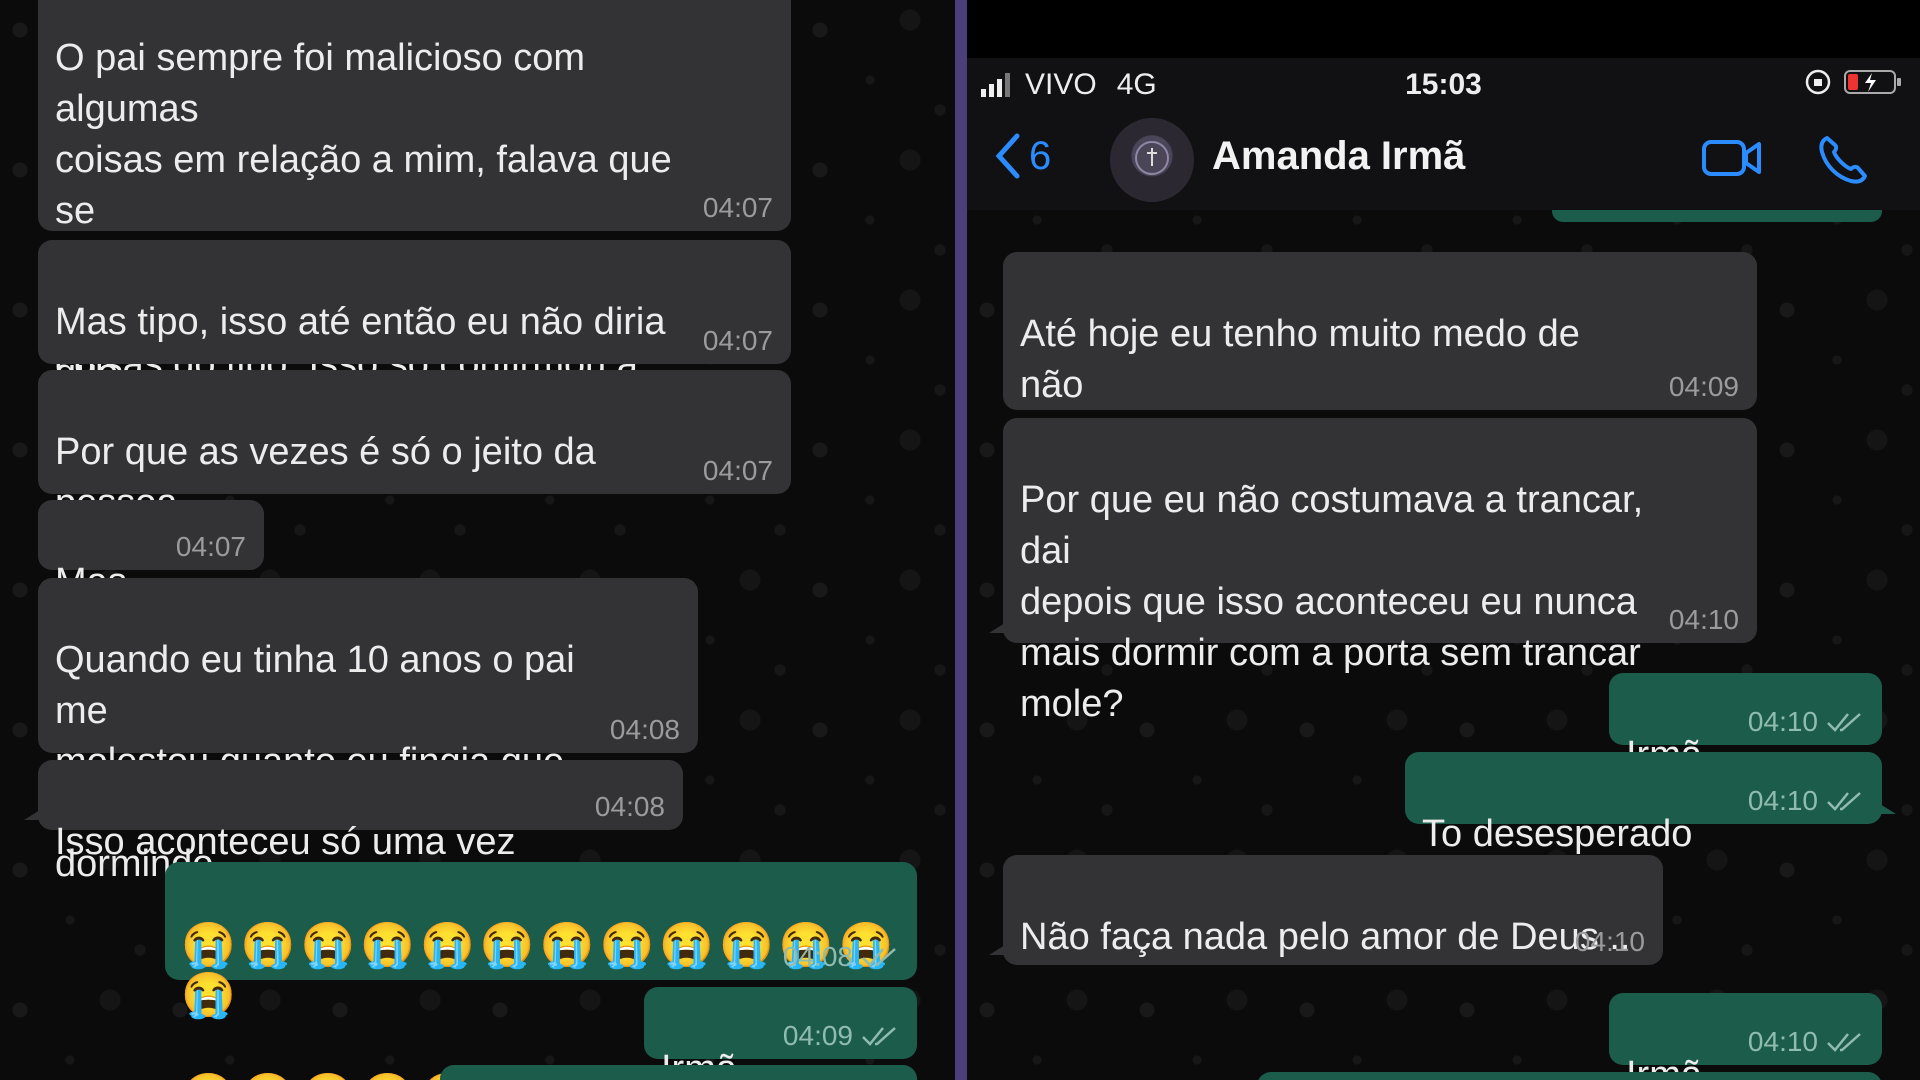 The width and height of the screenshot is (1920, 1080). Describe the element at coordinates (1650, 803) in the screenshot. I see `message-bubble: To desesperado 04:10` at that location.